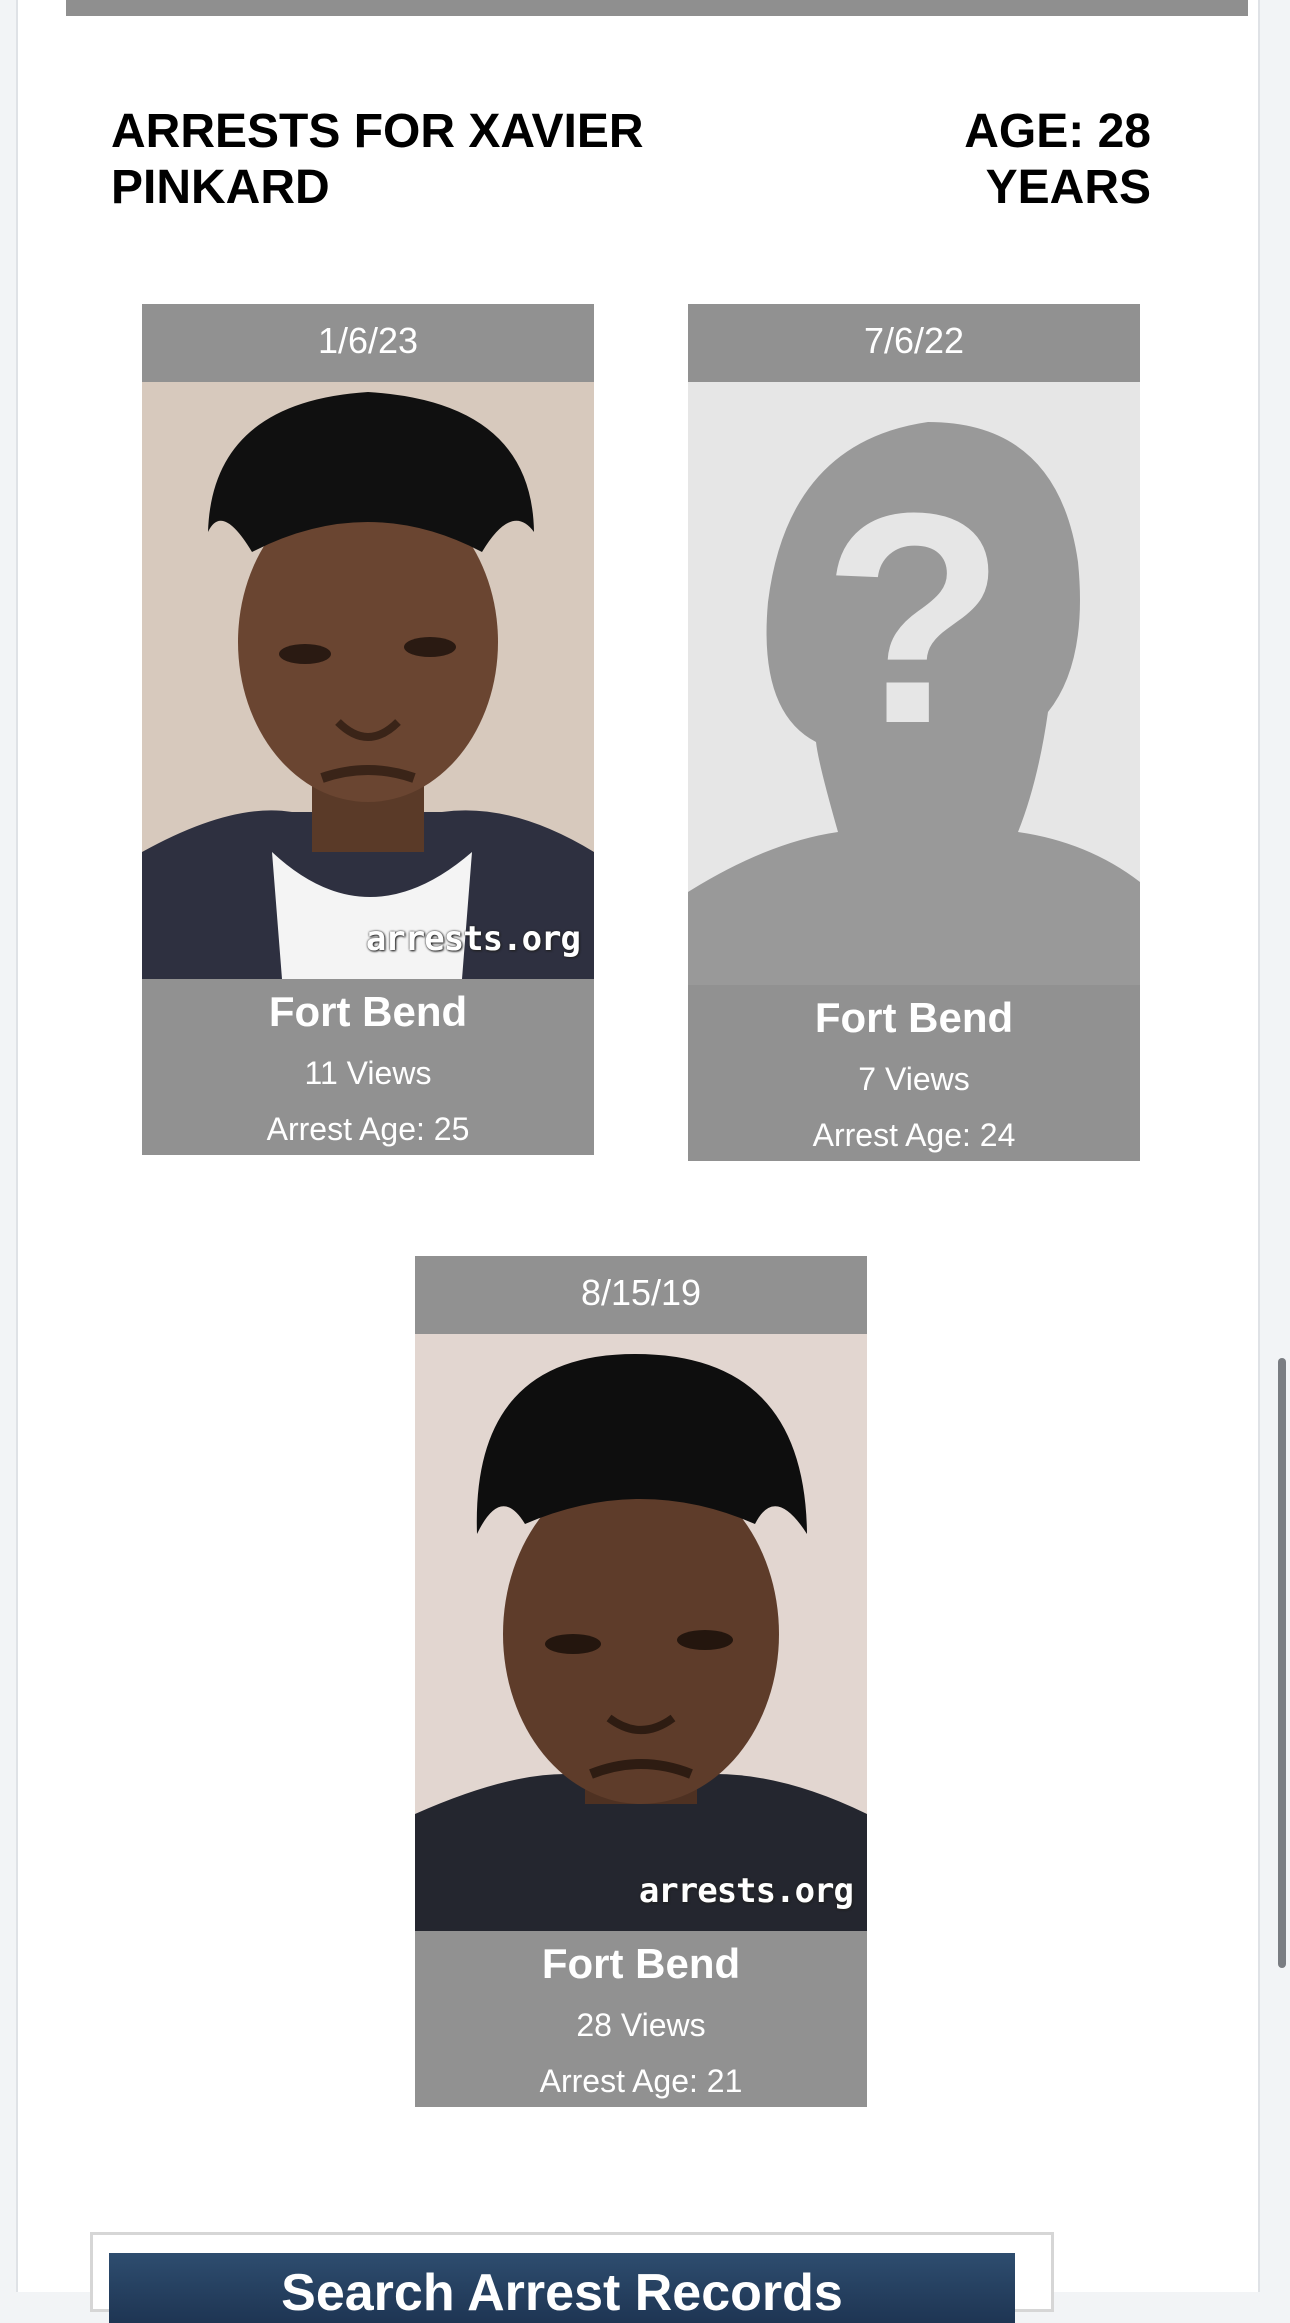 This screenshot has width=1290, height=2323. I want to click on arrest-age: Arrest Age: 21, so click(641, 2081).